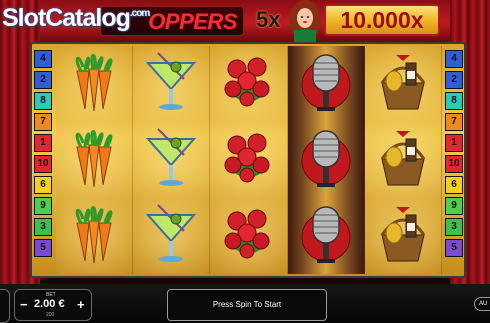 Image resolution: width=490 pixels, height=323 pixels. I want to click on slotcatalog-watermark: SlotCatalog.com, so click(77, 21).